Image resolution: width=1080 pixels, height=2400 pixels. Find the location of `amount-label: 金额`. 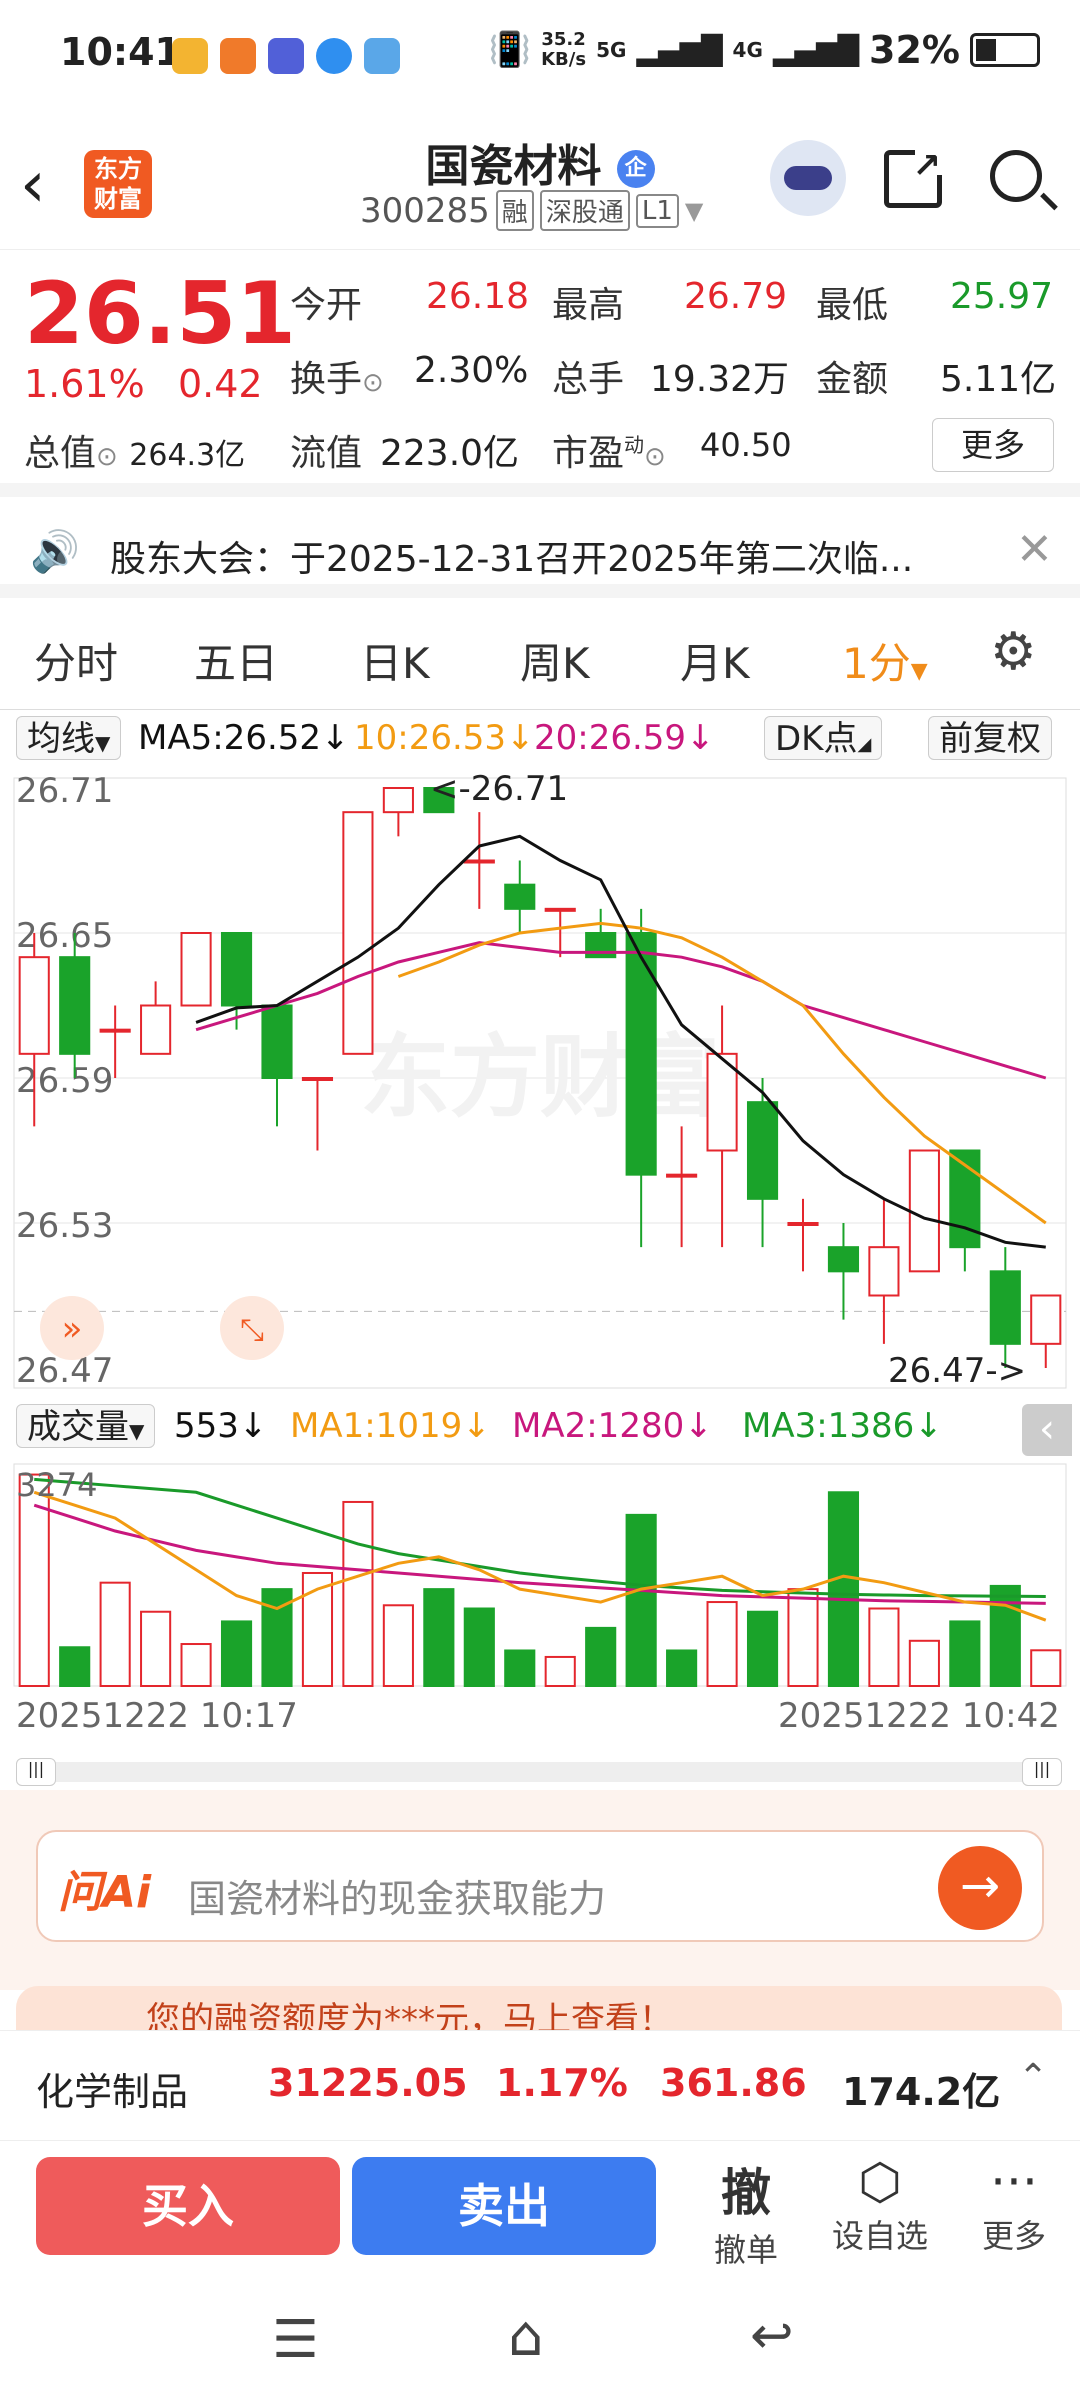

amount-label: 金额 is located at coordinates (852, 379).